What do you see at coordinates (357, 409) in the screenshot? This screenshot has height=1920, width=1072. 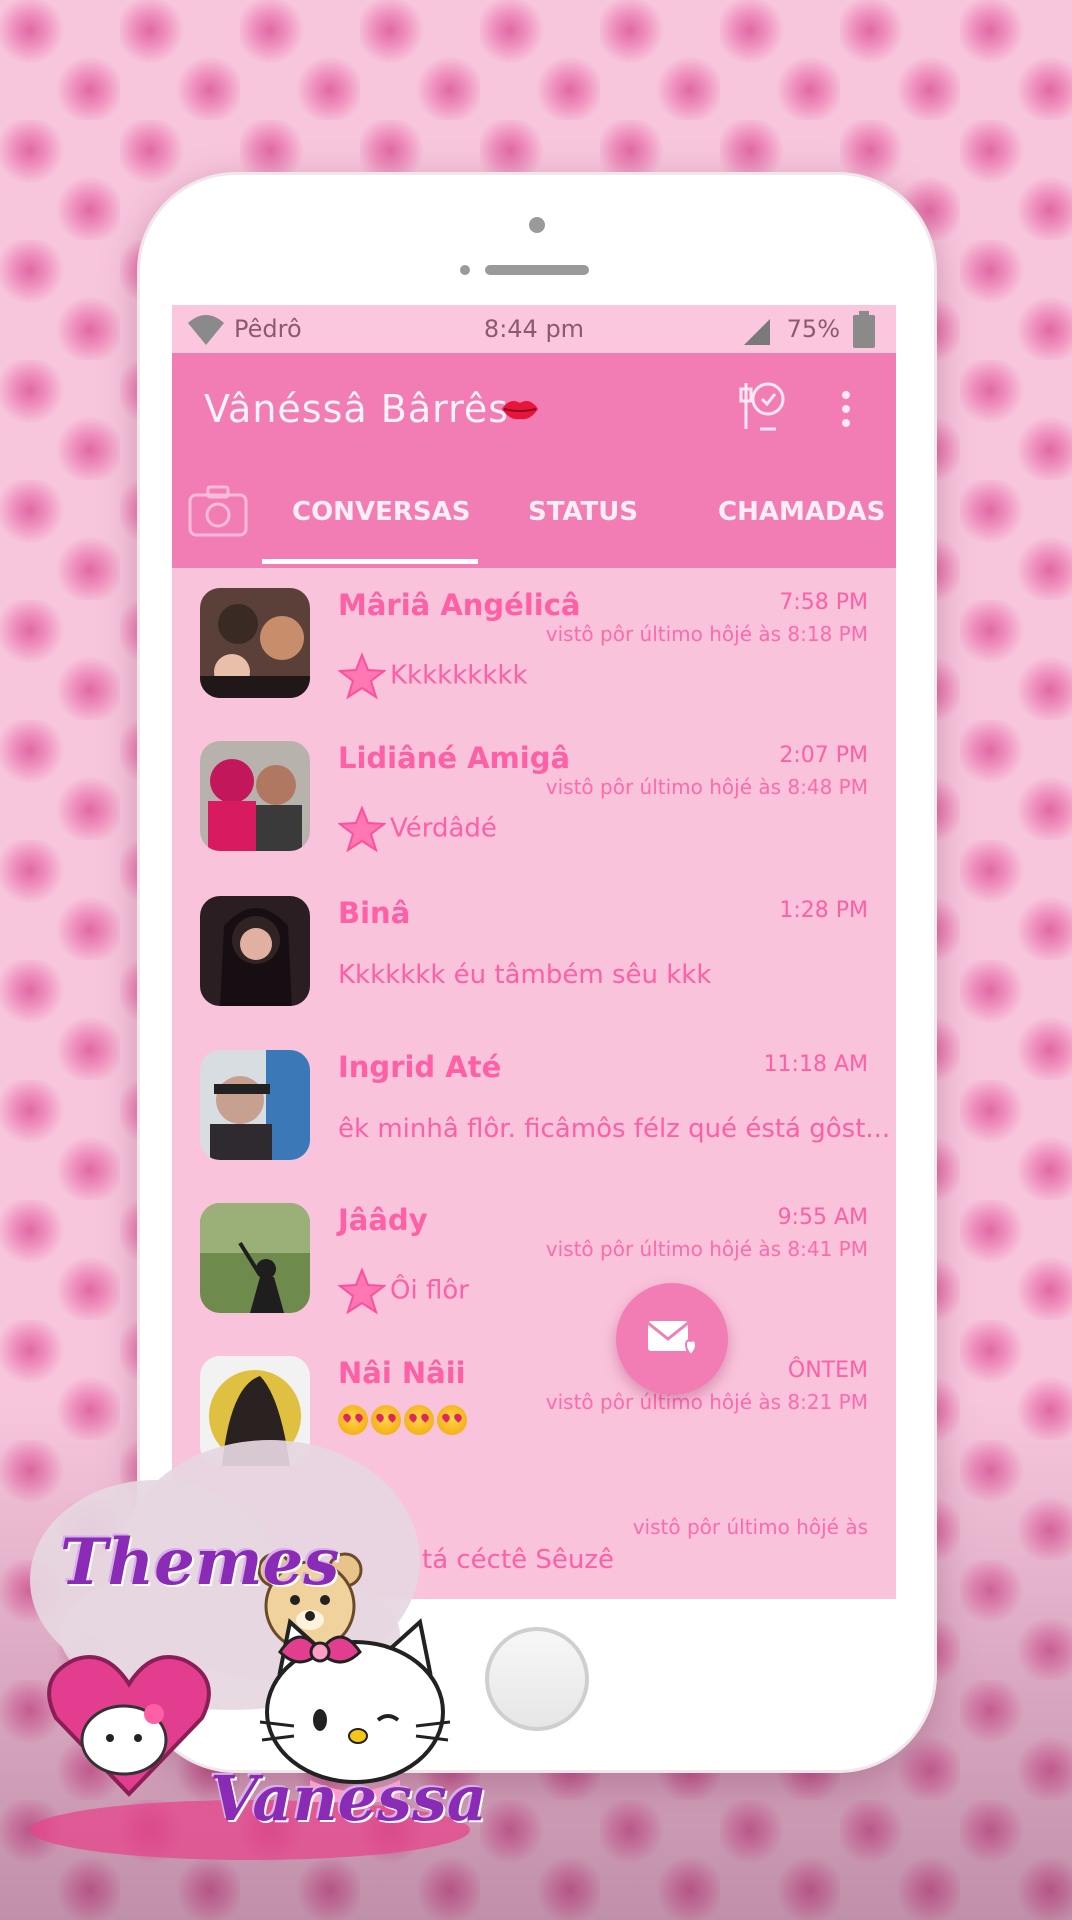 I see `app-title: Vânéssâ Bârrês` at bounding box center [357, 409].